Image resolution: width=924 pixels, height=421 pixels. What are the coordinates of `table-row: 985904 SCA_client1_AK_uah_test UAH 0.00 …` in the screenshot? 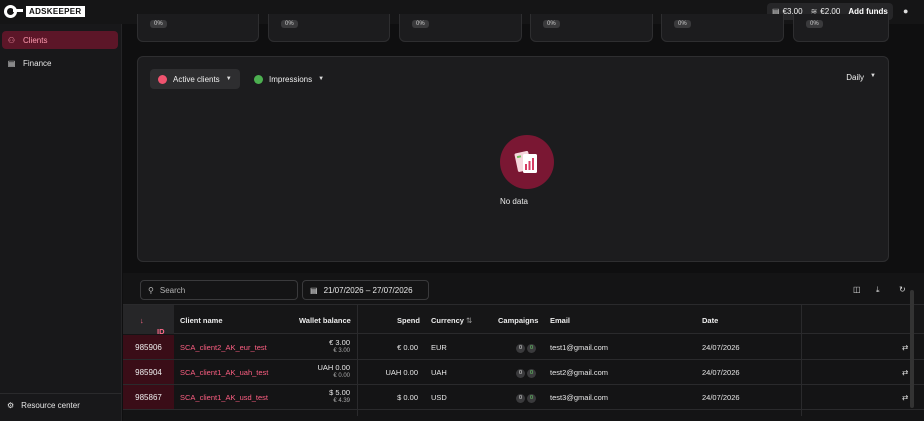 It's located at (523, 372).